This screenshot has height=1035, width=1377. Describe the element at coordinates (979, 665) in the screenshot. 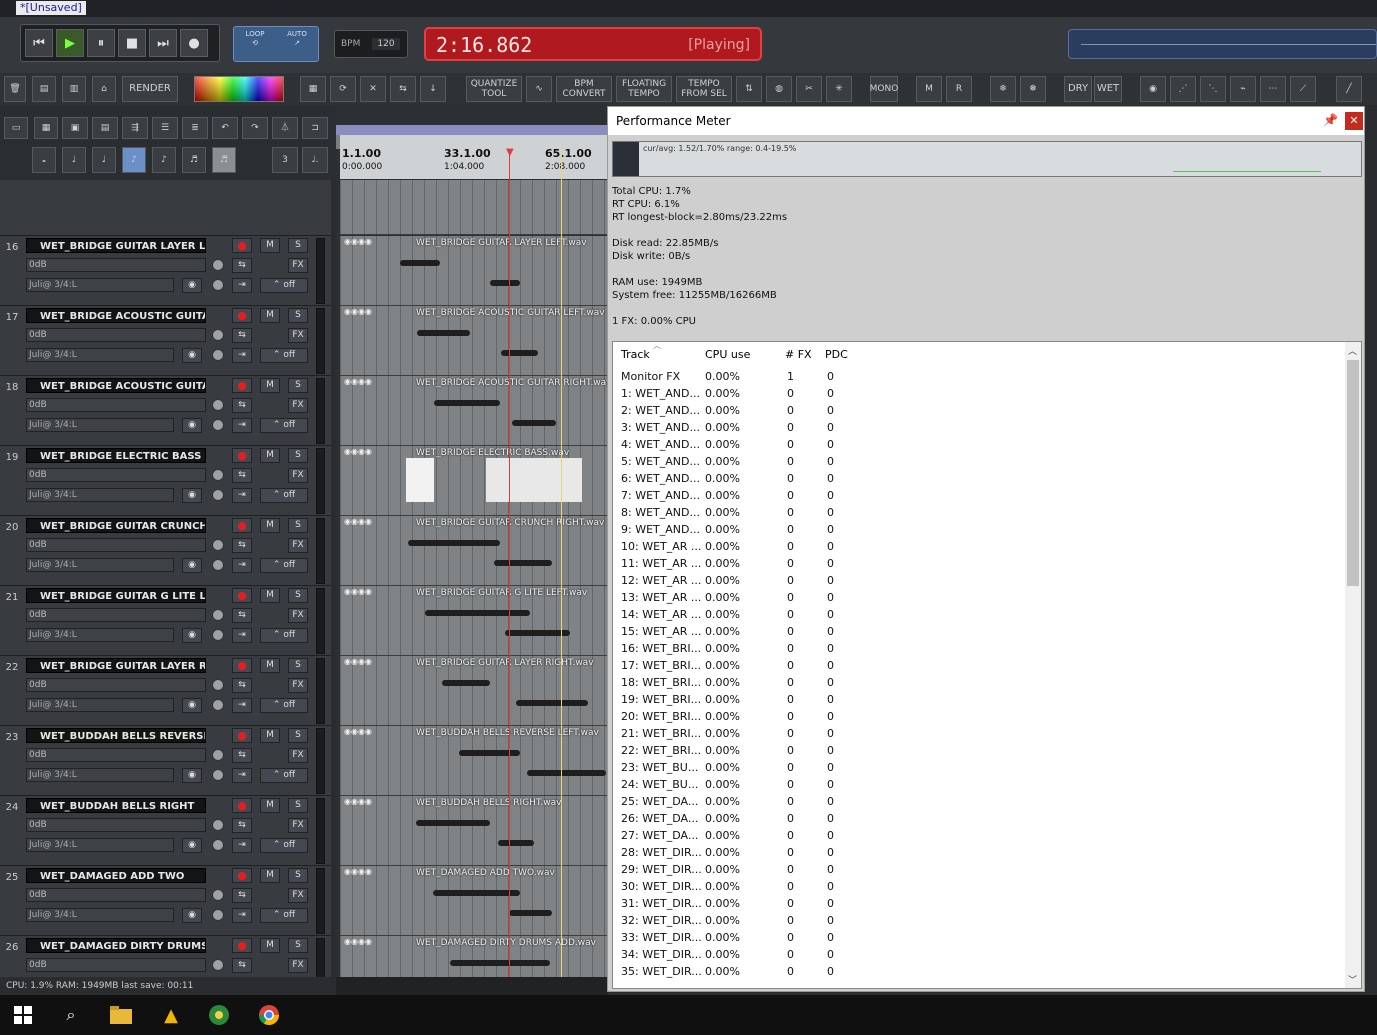

I see `list-item: 17: WET_BRI... 0.00% 0 0` at that location.